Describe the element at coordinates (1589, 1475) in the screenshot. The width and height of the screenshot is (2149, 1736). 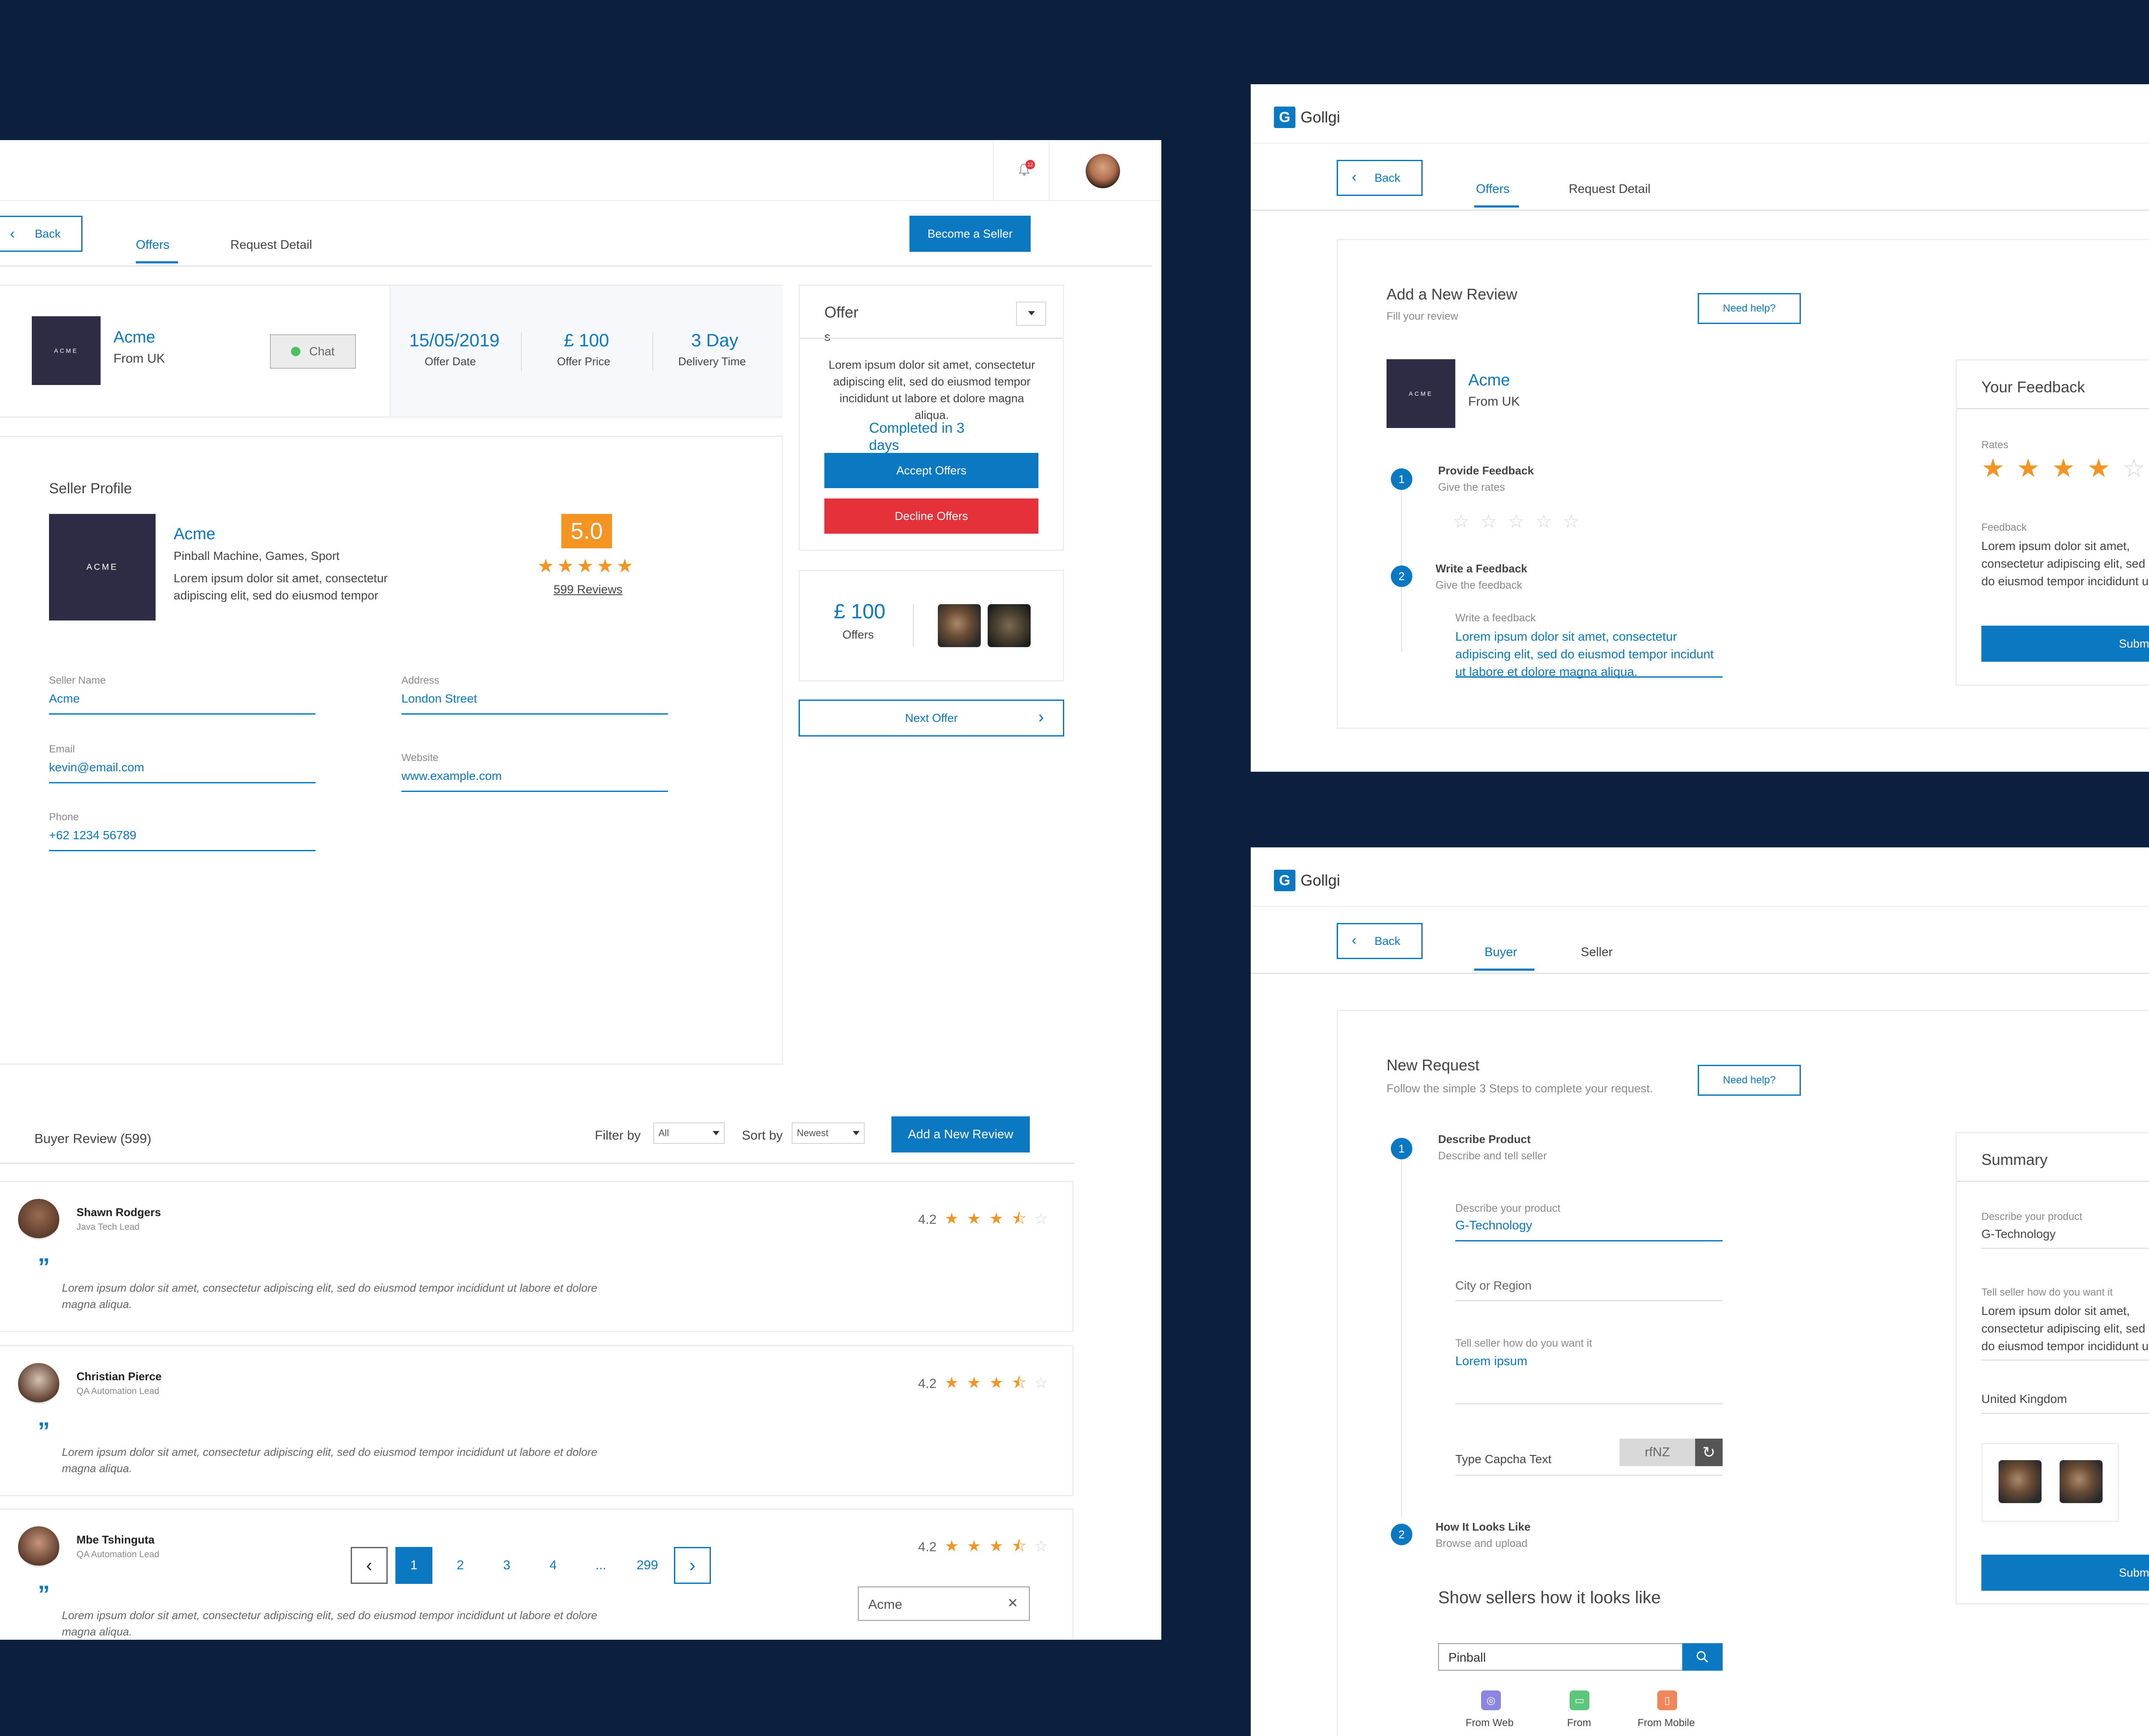
I see `captcha-underline` at that location.